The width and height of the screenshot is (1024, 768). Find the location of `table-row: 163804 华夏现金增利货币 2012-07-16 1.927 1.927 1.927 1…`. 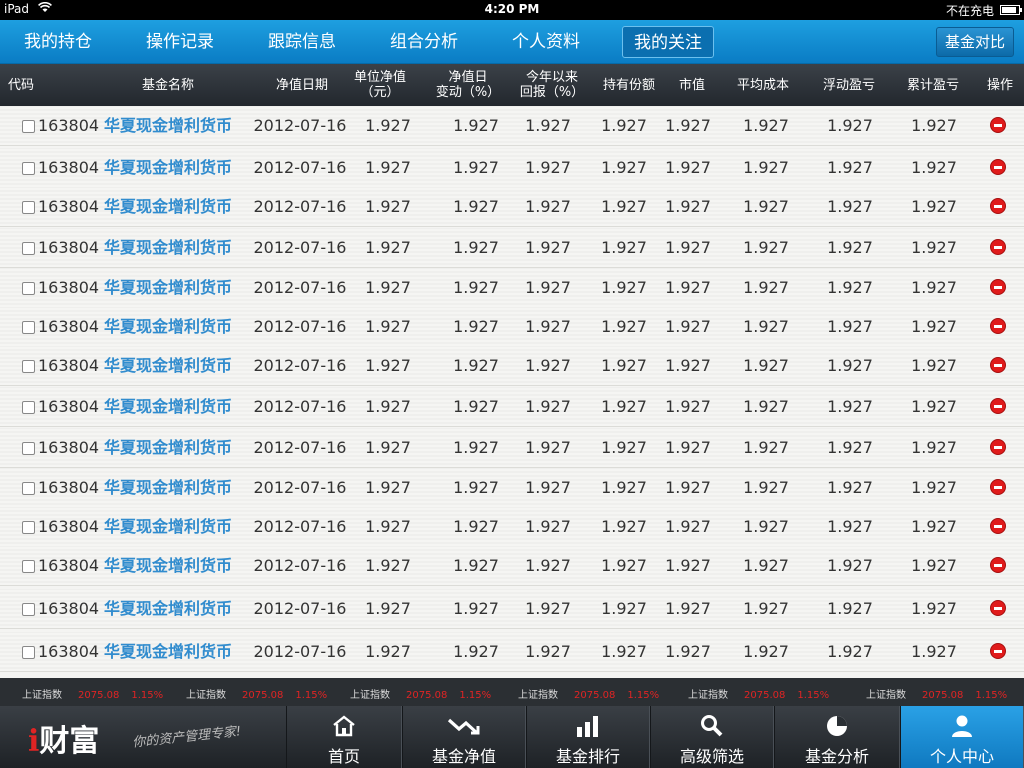

table-row: 163804 华夏现金增利货币 2012-07-16 1.927 1.927 1.927 1… is located at coordinates (512, 327).